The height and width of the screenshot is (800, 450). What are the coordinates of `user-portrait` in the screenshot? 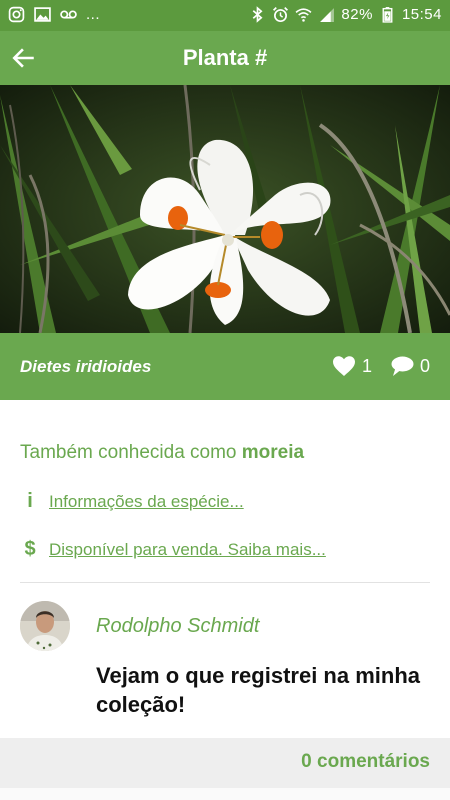 It's located at (45, 626).